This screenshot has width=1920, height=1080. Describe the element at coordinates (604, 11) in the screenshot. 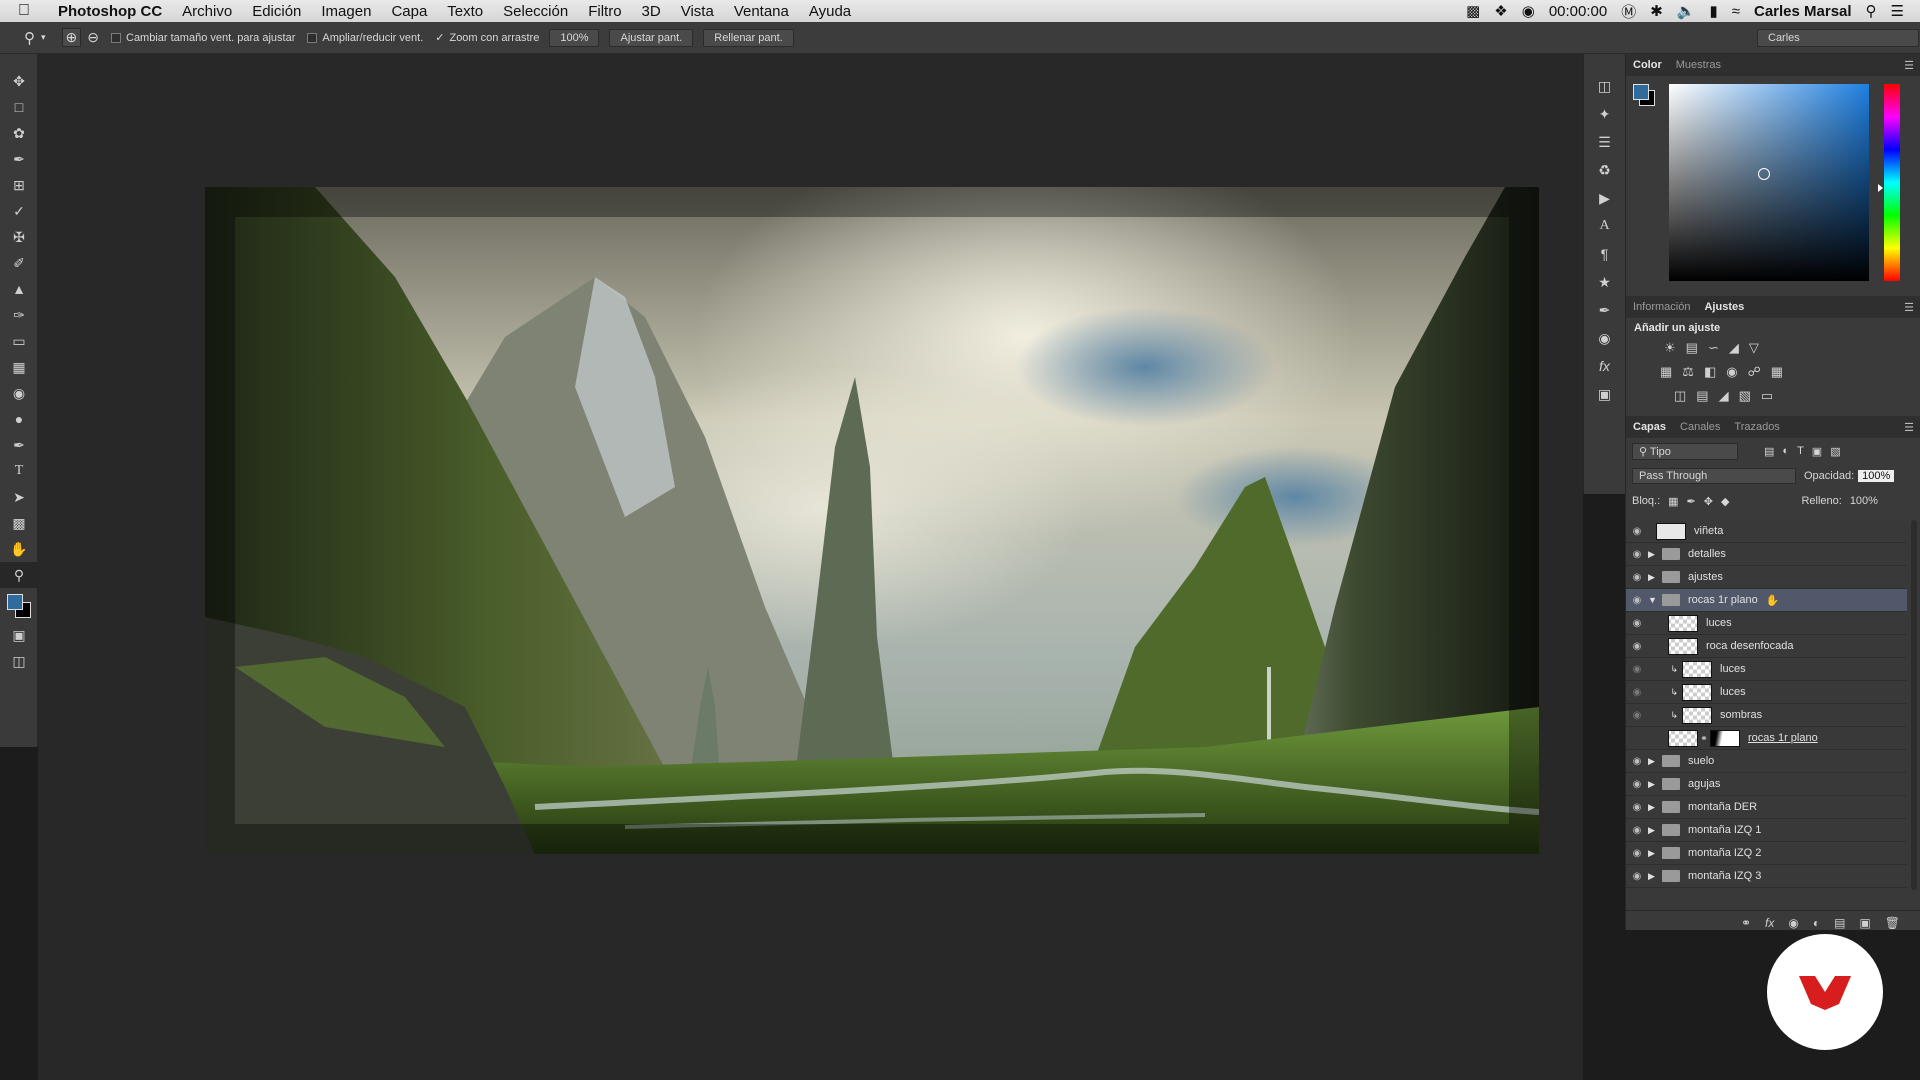

I see `menu-filtro: Filtro` at that location.